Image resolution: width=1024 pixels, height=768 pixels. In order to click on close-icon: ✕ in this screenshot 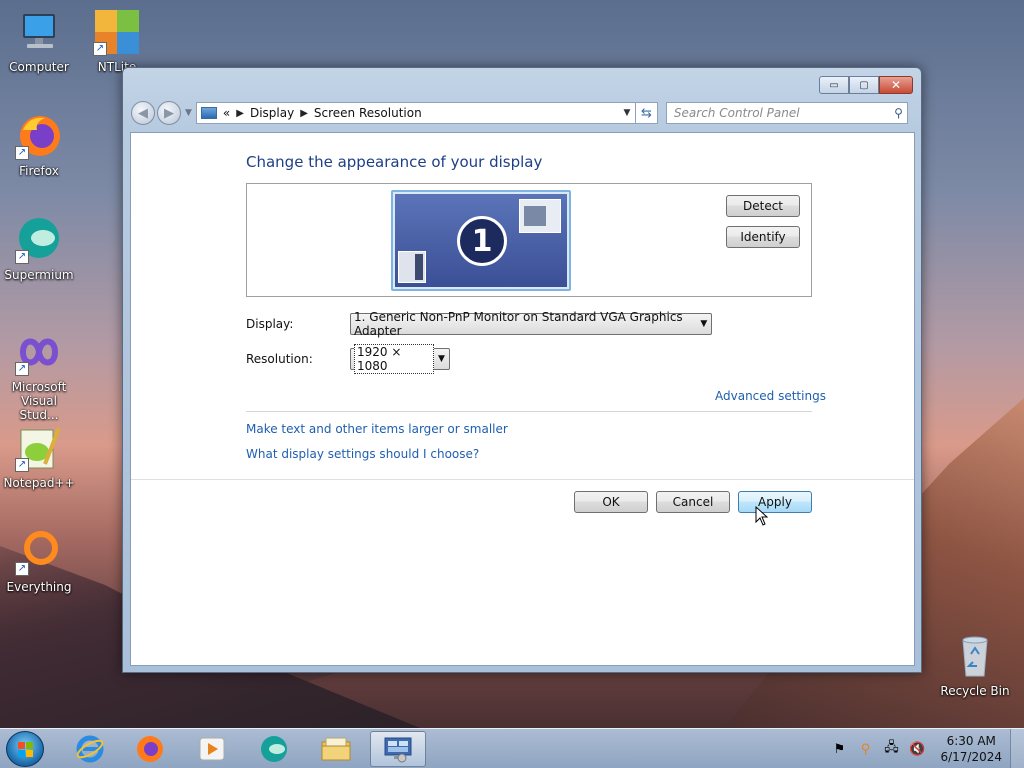, I will do `click(896, 85)`.